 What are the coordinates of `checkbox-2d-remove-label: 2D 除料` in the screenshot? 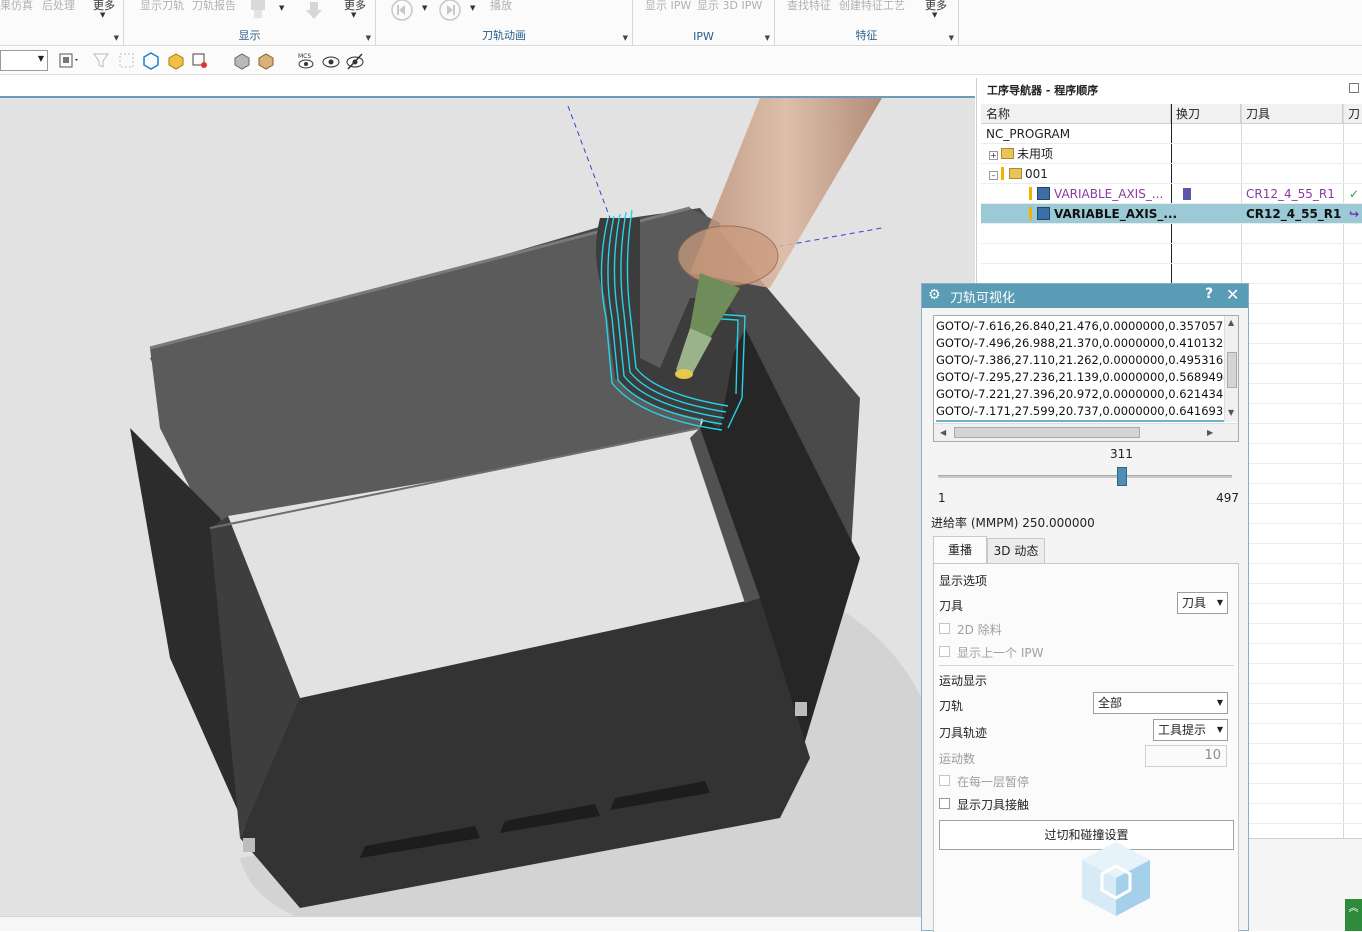 It's located at (979, 630).